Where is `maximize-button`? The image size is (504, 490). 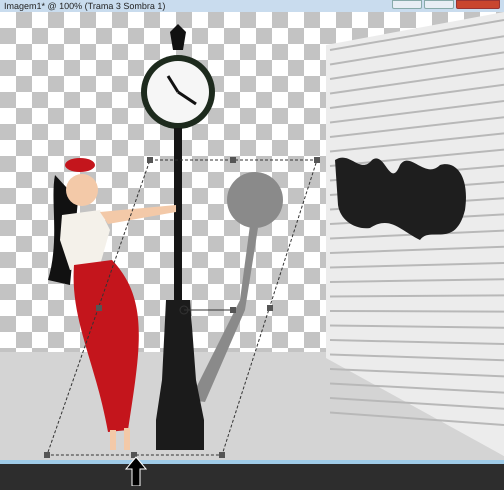 maximize-button is located at coordinates (439, 4).